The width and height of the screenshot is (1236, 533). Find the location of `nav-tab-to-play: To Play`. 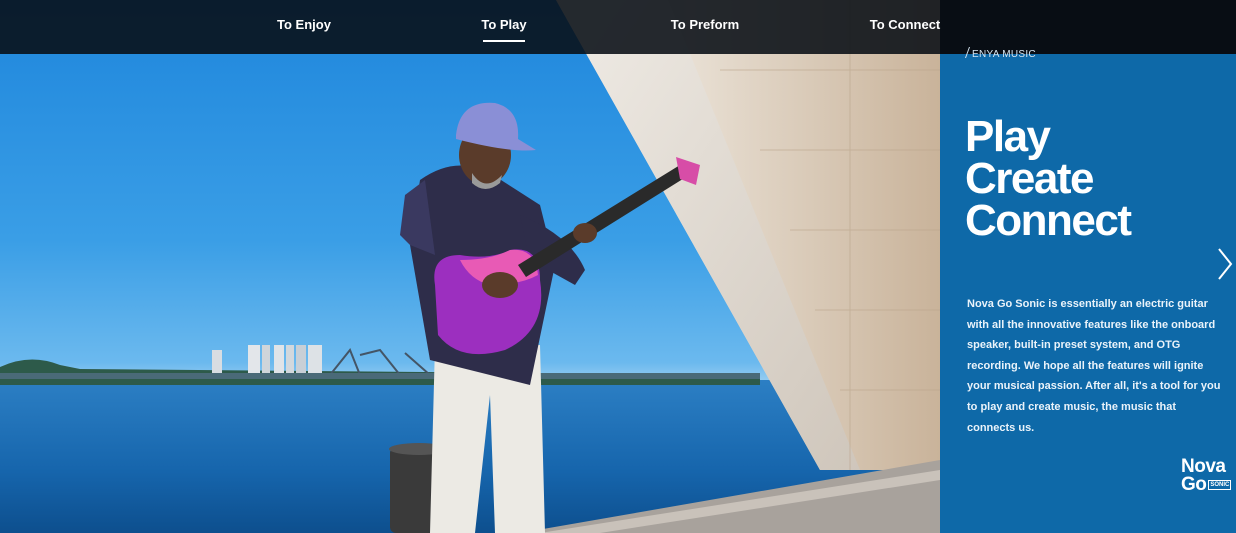

nav-tab-to-play: To Play is located at coordinates (504, 27).